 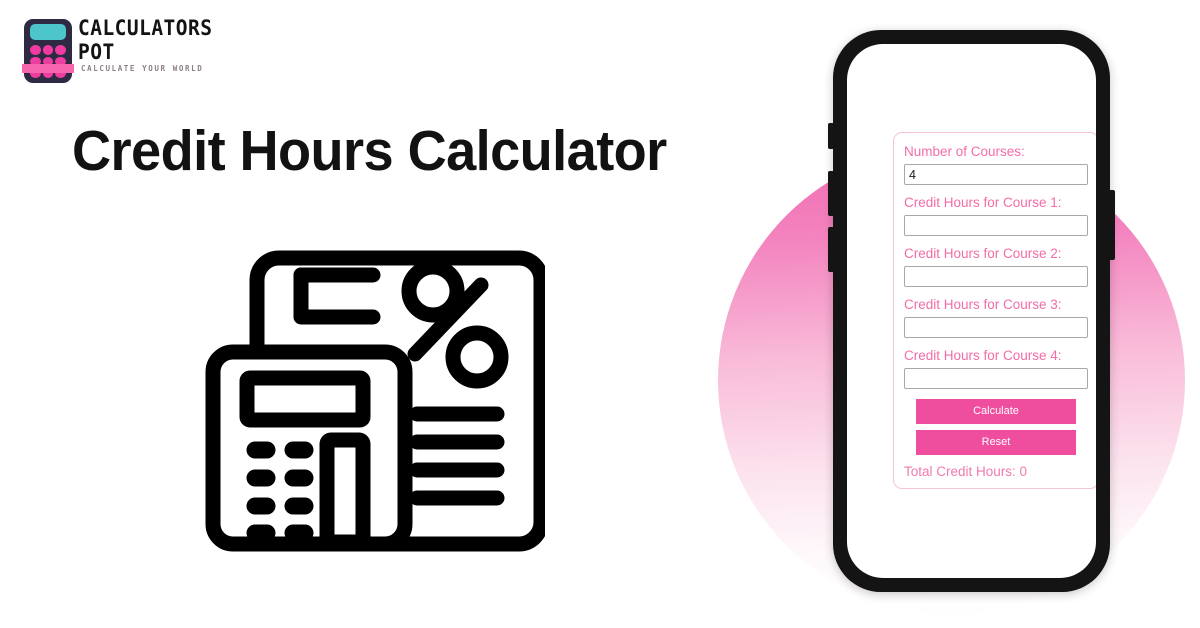 I want to click on field-credit-hours-course-1: Credit Hours for Course 1:, so click(x=996, y=215).